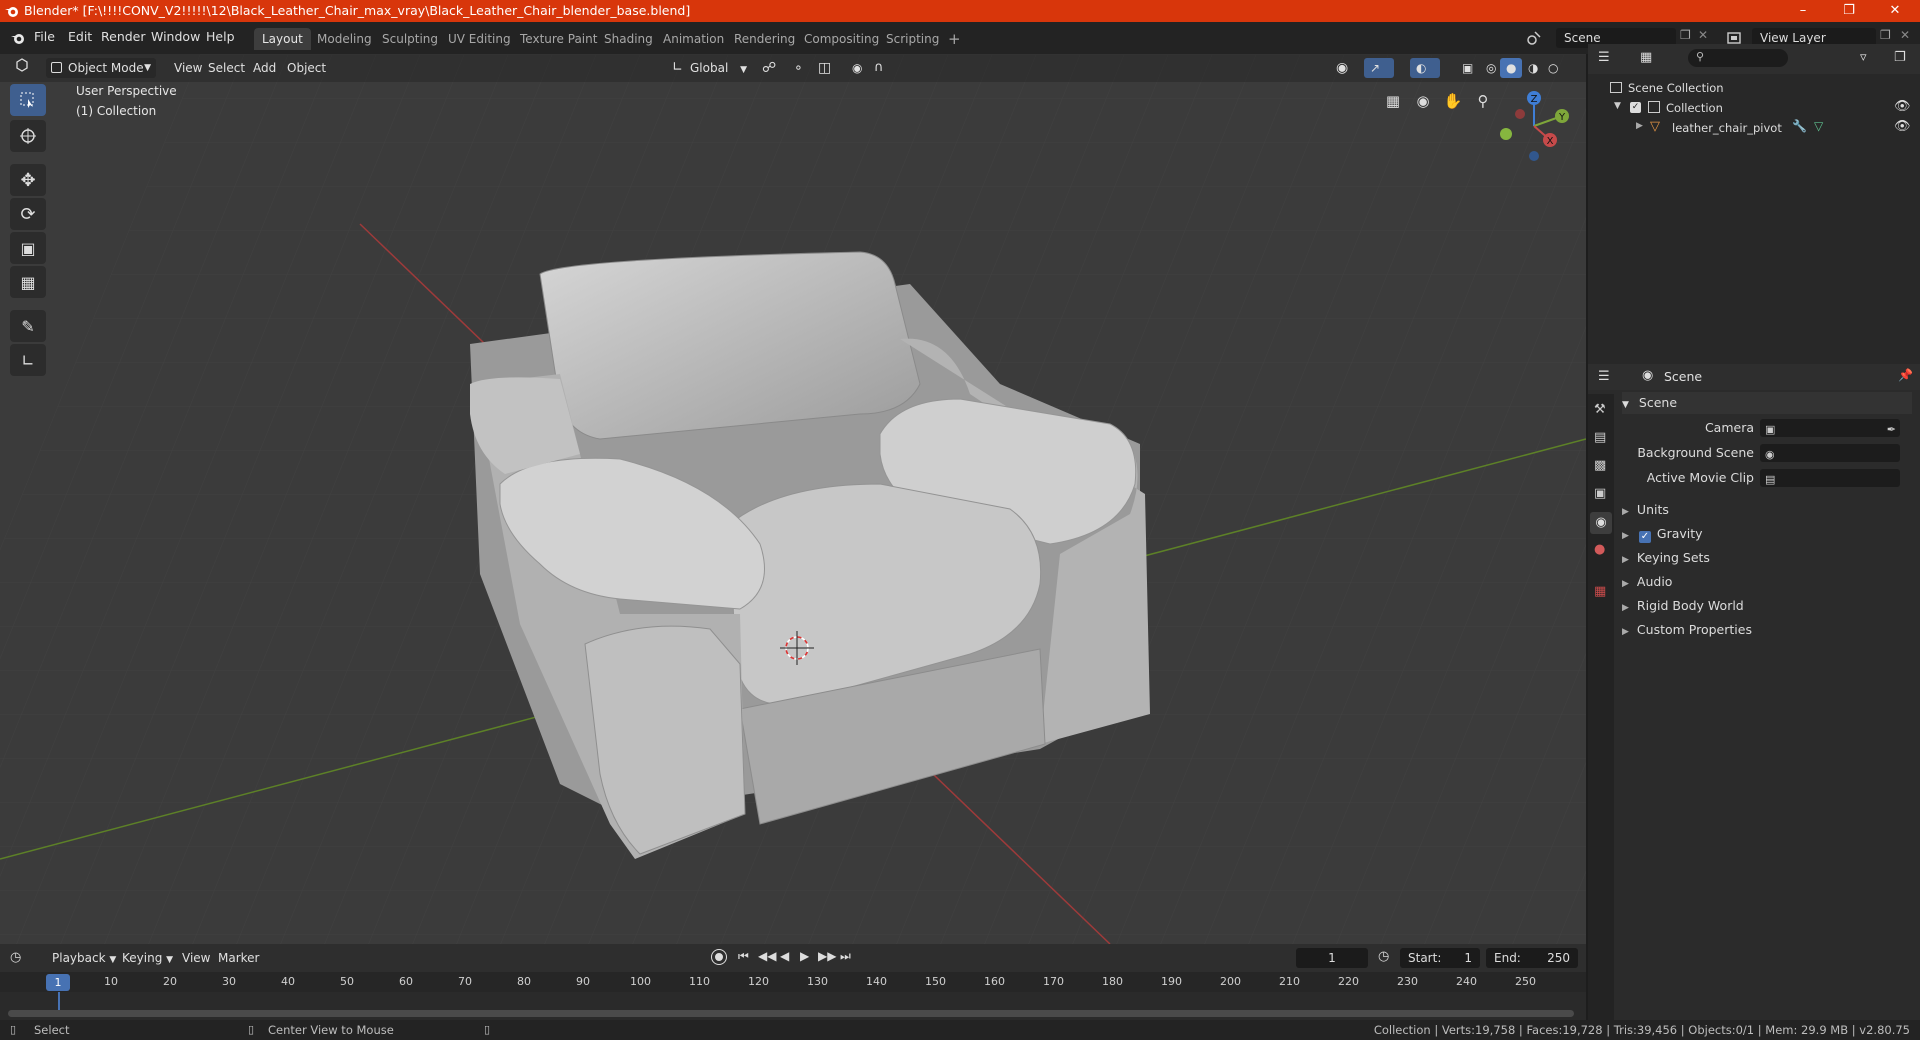  What do you see at coordinates (147, 958) in the screenshot?
I see `menu-keying: Keying ▼` at bounding box center [147, 958].